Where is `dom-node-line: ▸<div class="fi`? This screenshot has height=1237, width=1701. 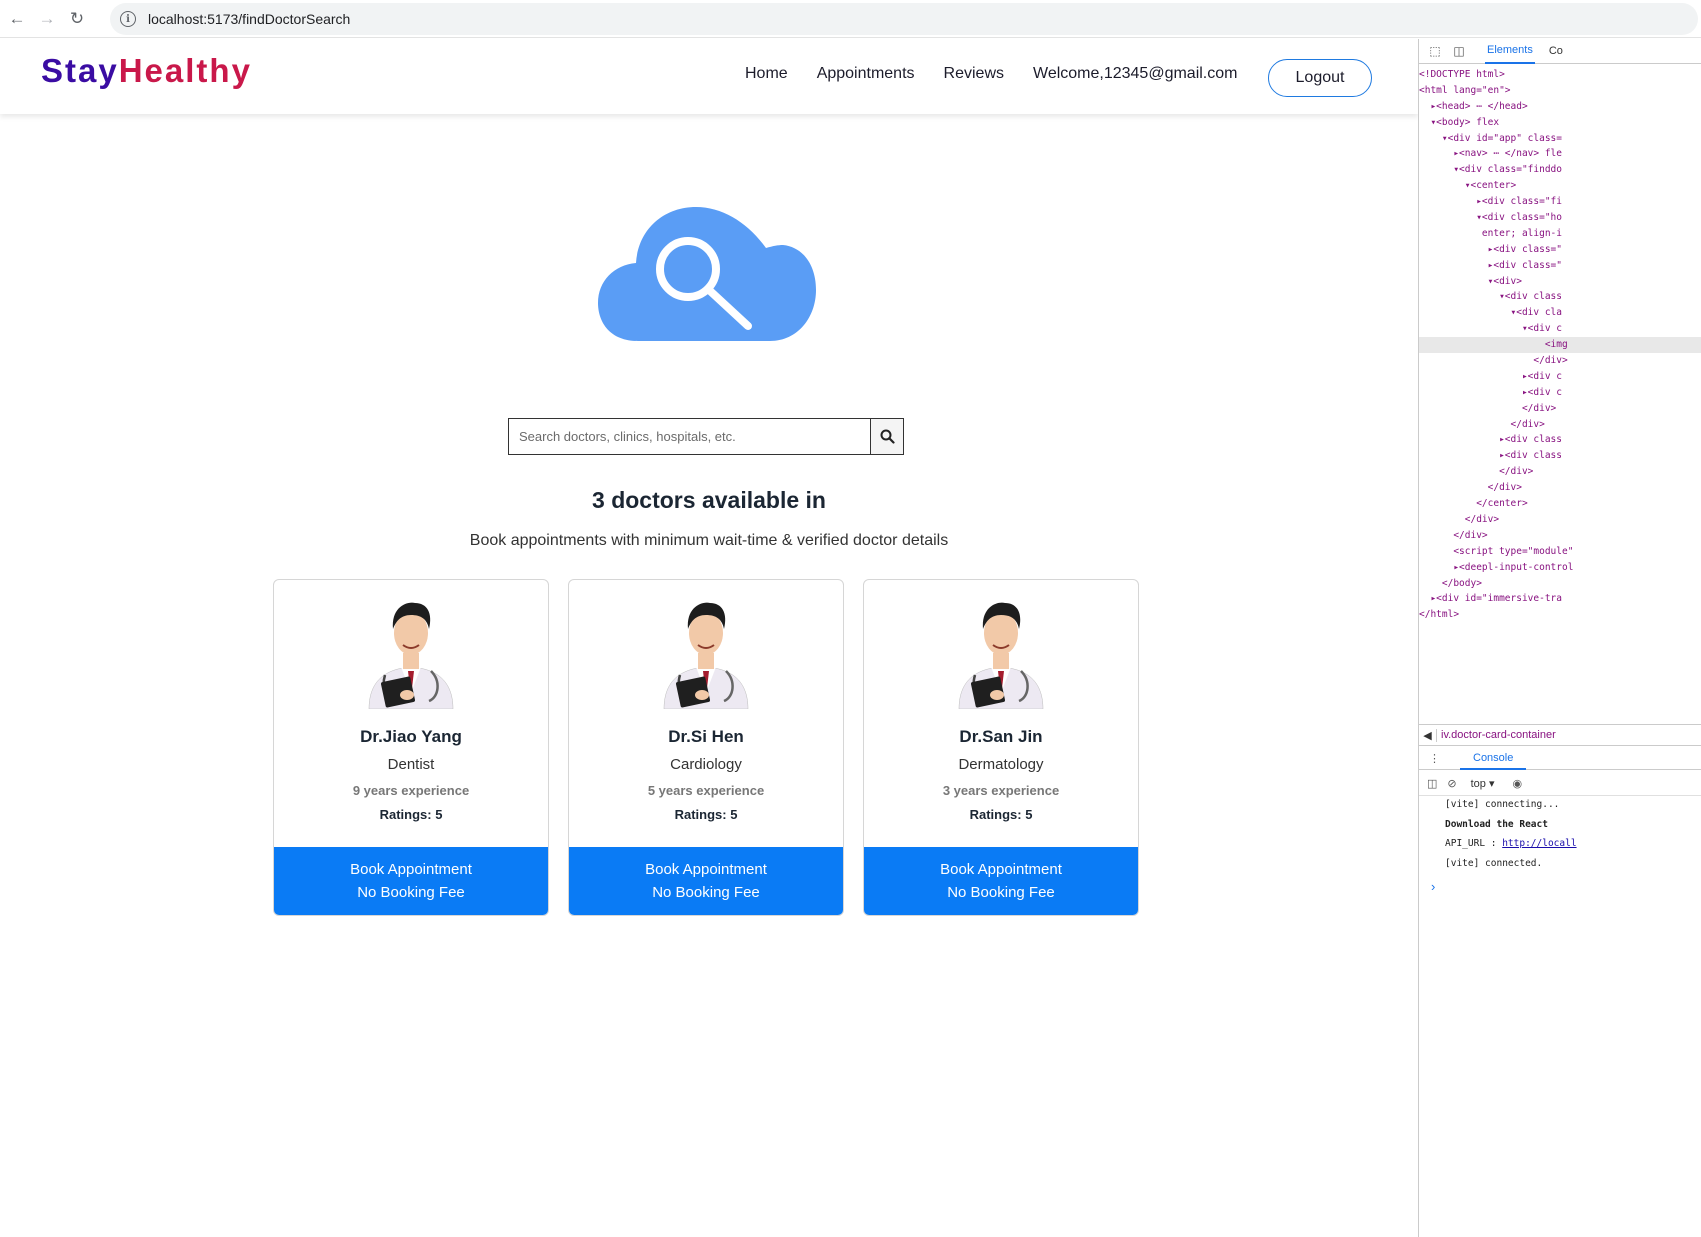 dom-node-line: ▸<div class="fi is located at coordinates (1560, 202).